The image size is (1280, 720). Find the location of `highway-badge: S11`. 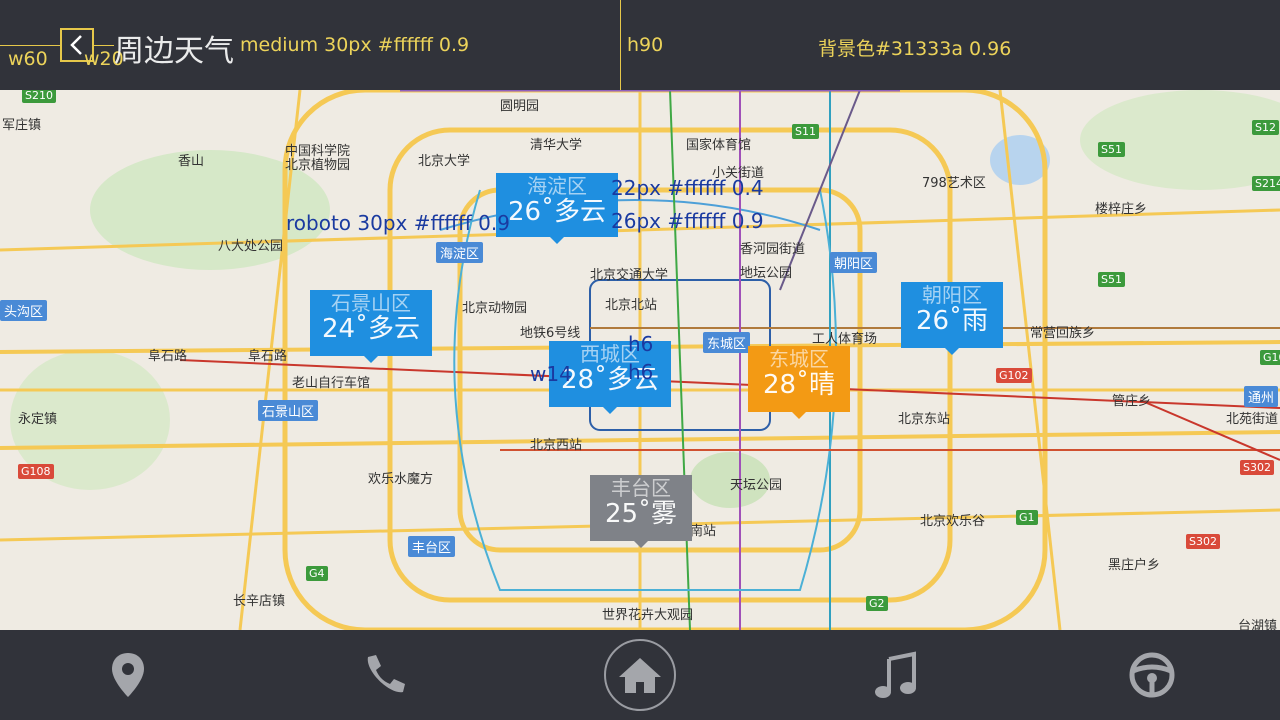

highway-badge: S11 is located at coordinates (805, 131).